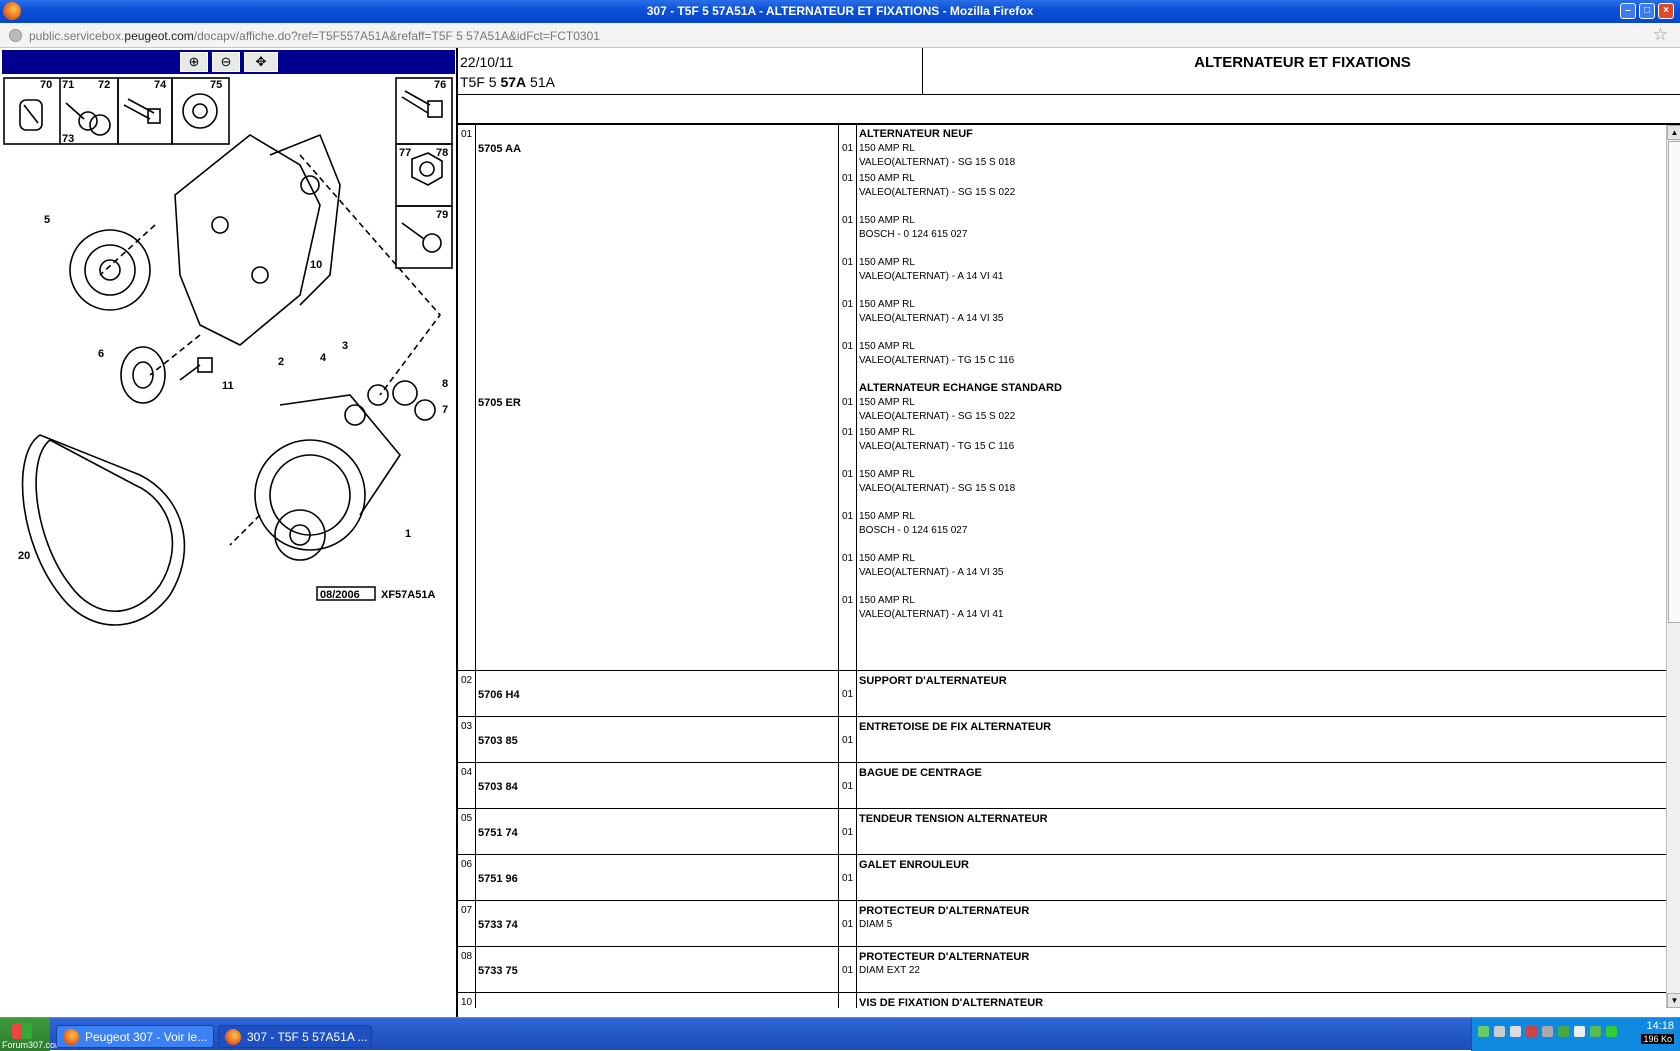 Image resolution: width=1680 pixels, height=1051 pixels. What do you see at coordinates (104, 85) in the screenshot?
I see `callout-72: 72` at bounding box center [104, 85].